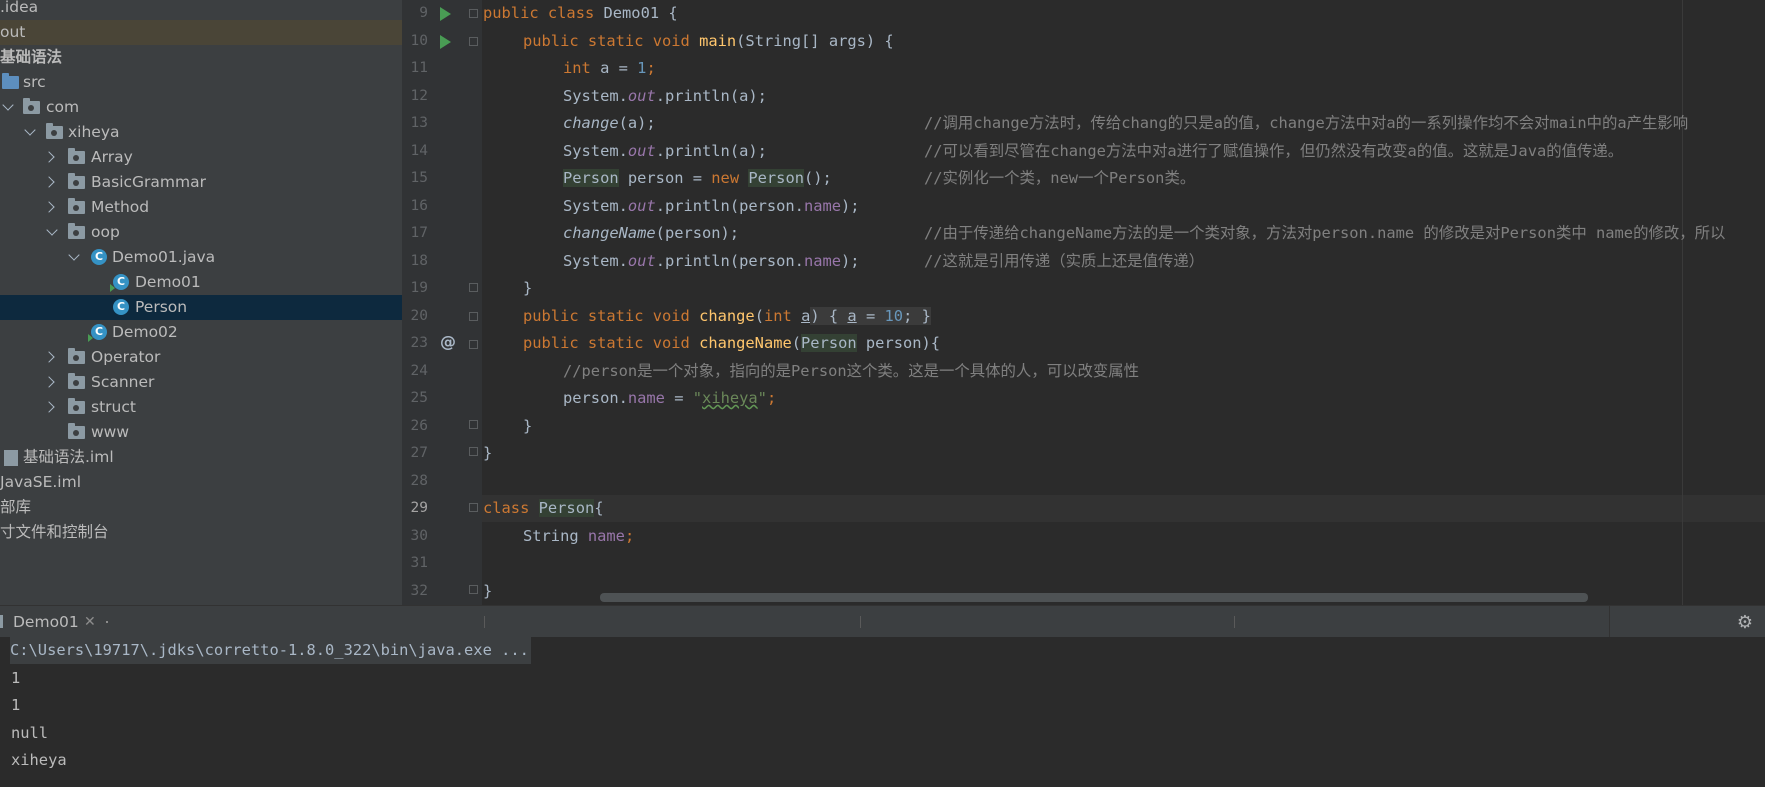 Image resolution: width=1765 pixels, height=787 pixels. What do you see at coordinates (711, 206) in the screenshot?
I see `code-line-16: System.out.println(person.name);` at bounding box center [711, 206].